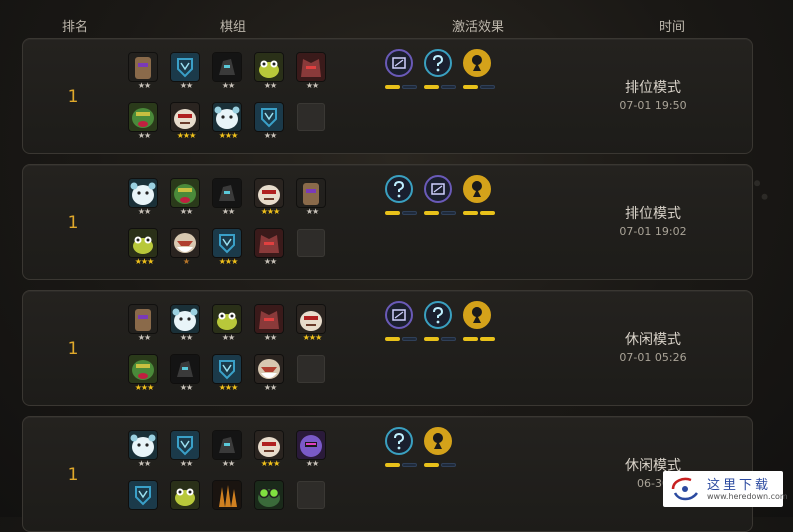 The height and width of the screenshot is (532, 793). Describe the element at coordinates (311, 445) in the screenshot. I see `purple-mage-icon` at that location.